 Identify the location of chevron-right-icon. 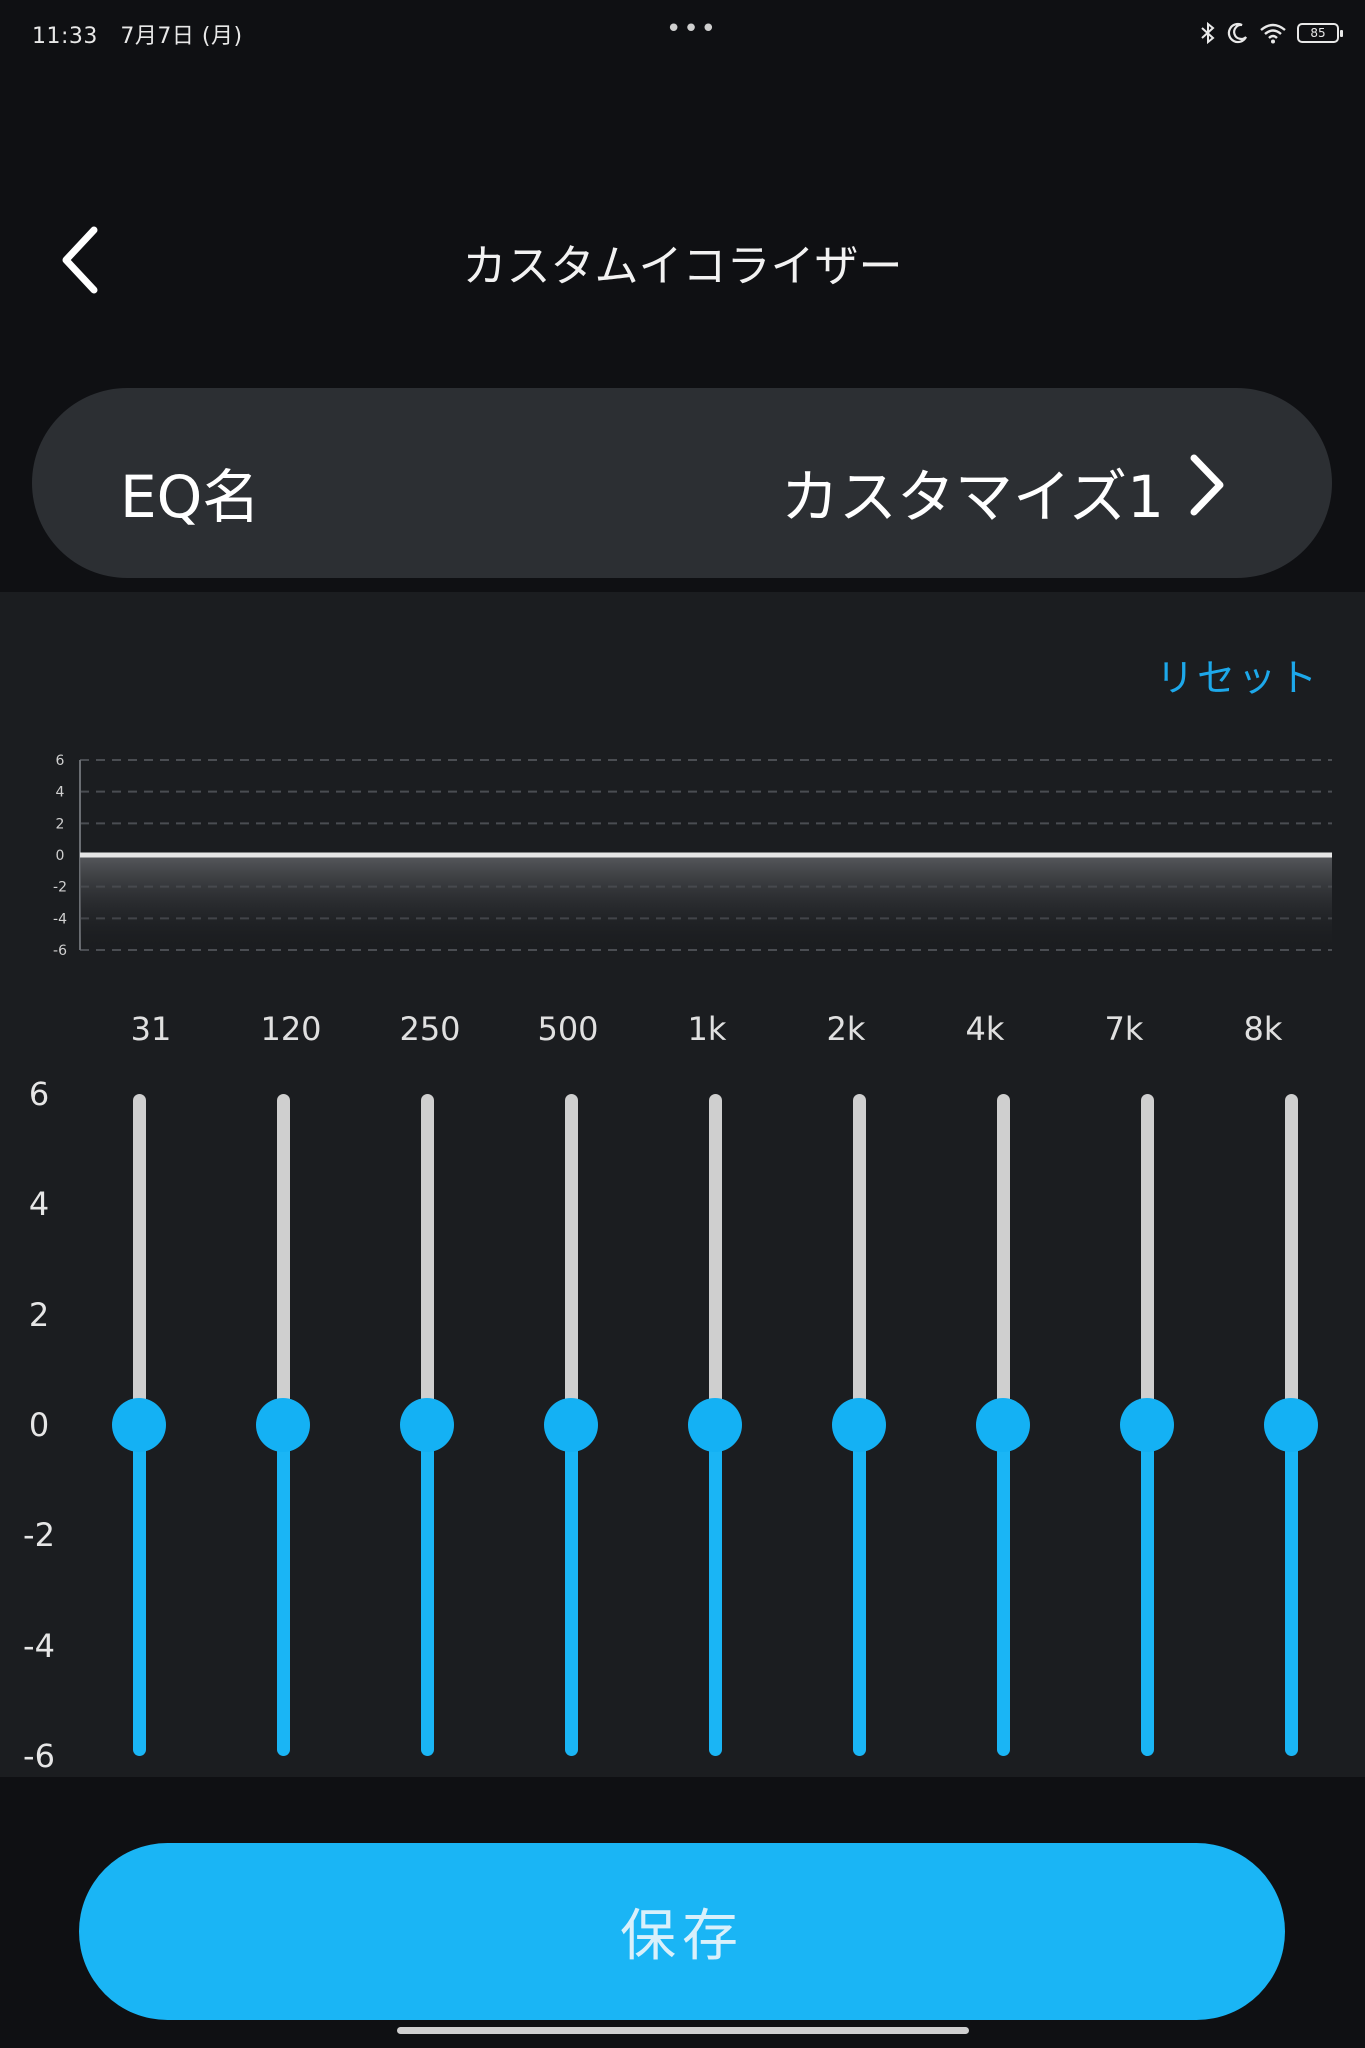
(1207, 485).